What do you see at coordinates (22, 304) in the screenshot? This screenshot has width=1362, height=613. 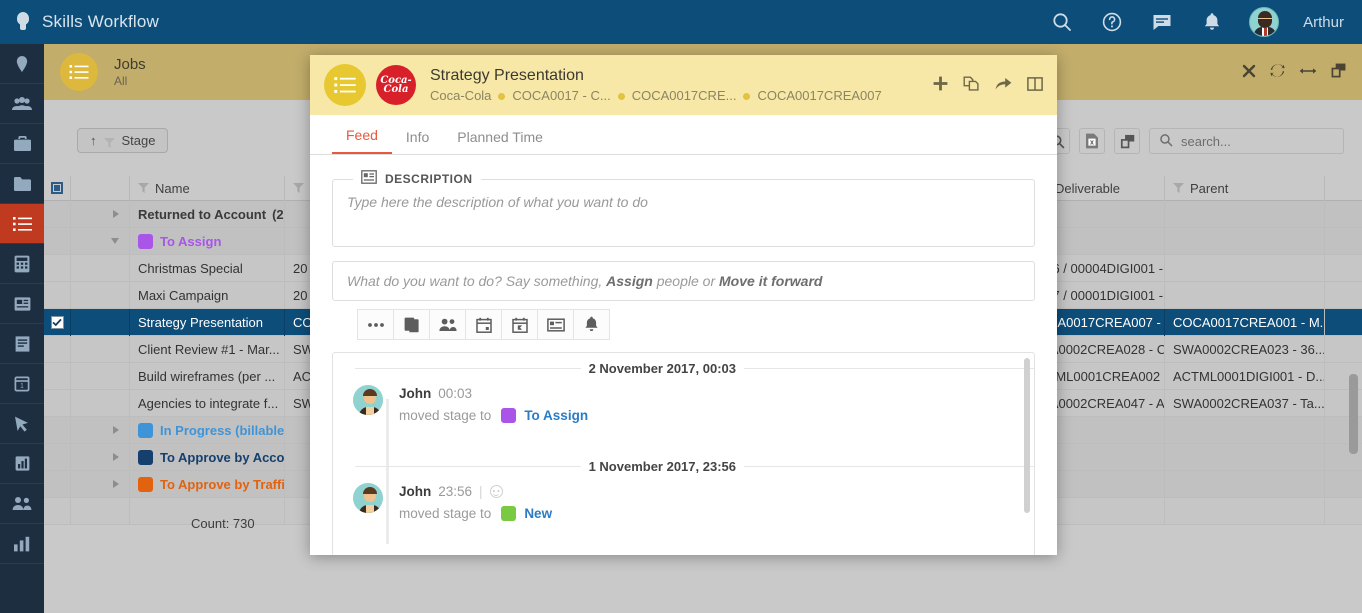 I see `sidebar-item-invoice` at bounding box center [22, 304].